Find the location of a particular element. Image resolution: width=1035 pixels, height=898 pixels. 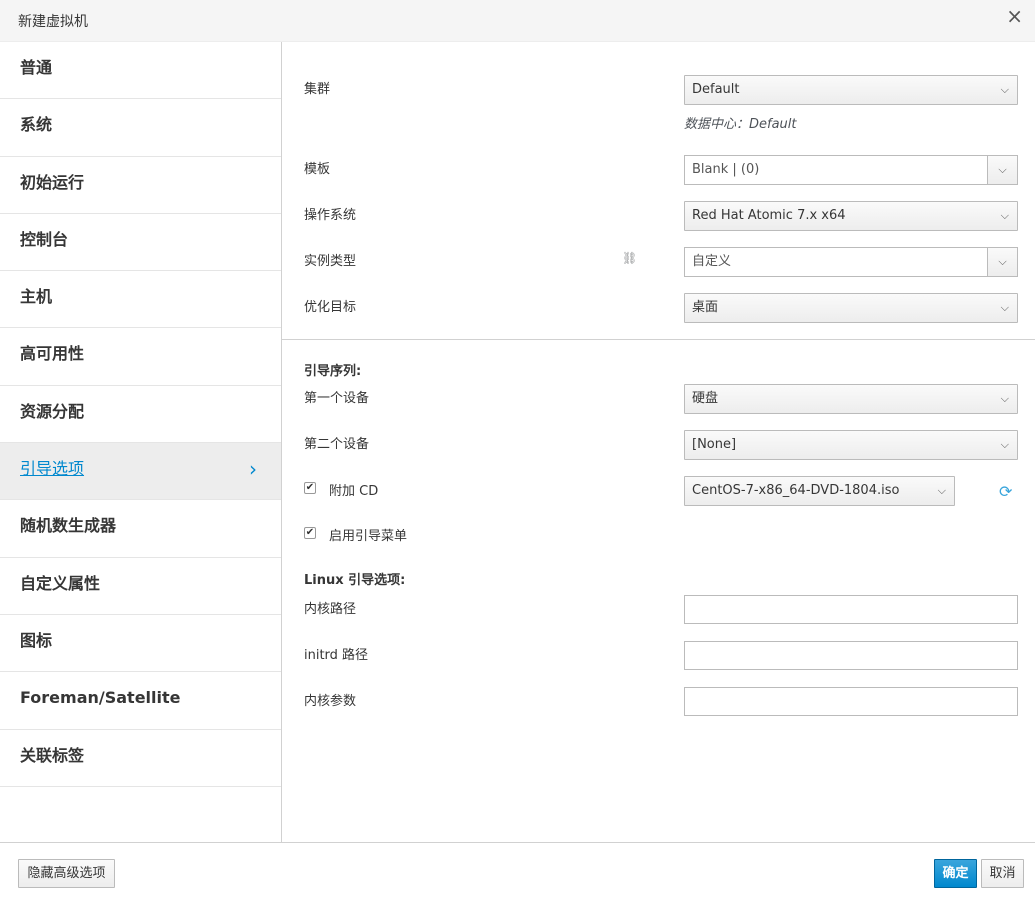

sidebar-item-random-generator: 随机数生成器 is located at coordinates (140, 529).